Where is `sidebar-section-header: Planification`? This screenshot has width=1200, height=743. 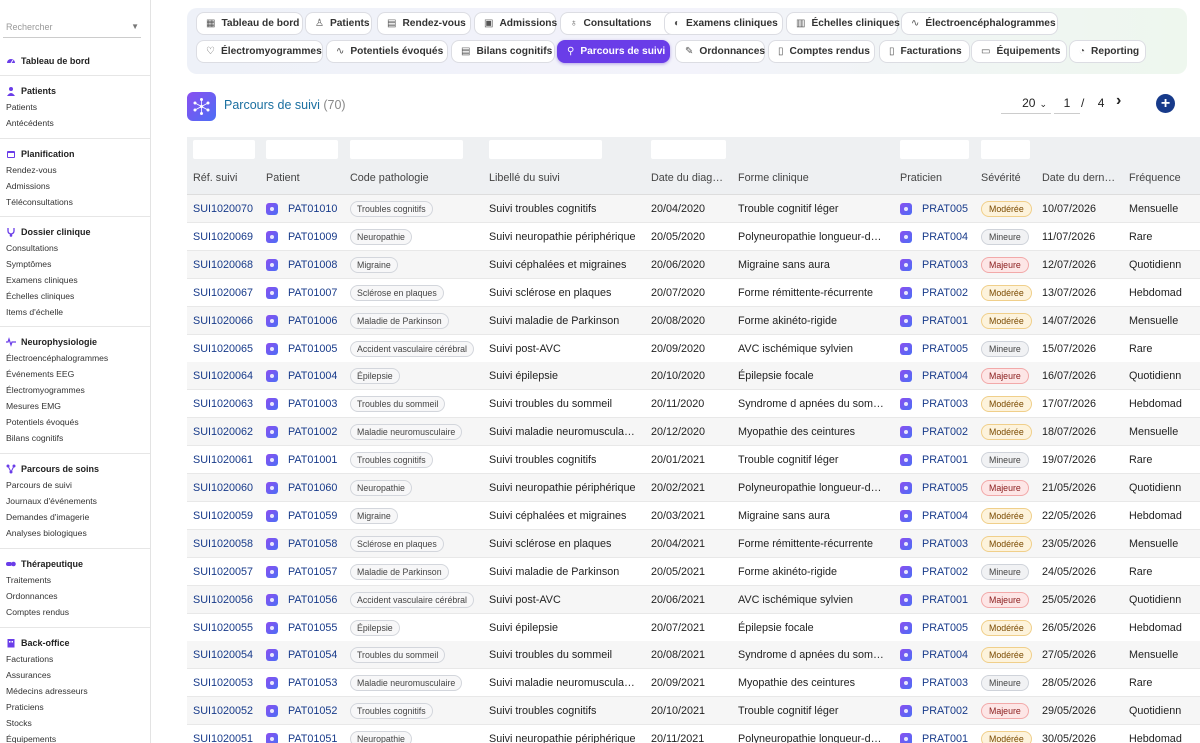 sidebar-section-header: Planification is located at coordinates (75, 154).